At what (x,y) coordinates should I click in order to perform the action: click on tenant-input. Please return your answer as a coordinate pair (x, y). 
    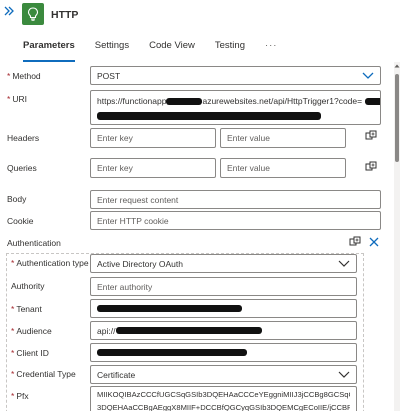
    Looking at the image, I should click on (223, 308).